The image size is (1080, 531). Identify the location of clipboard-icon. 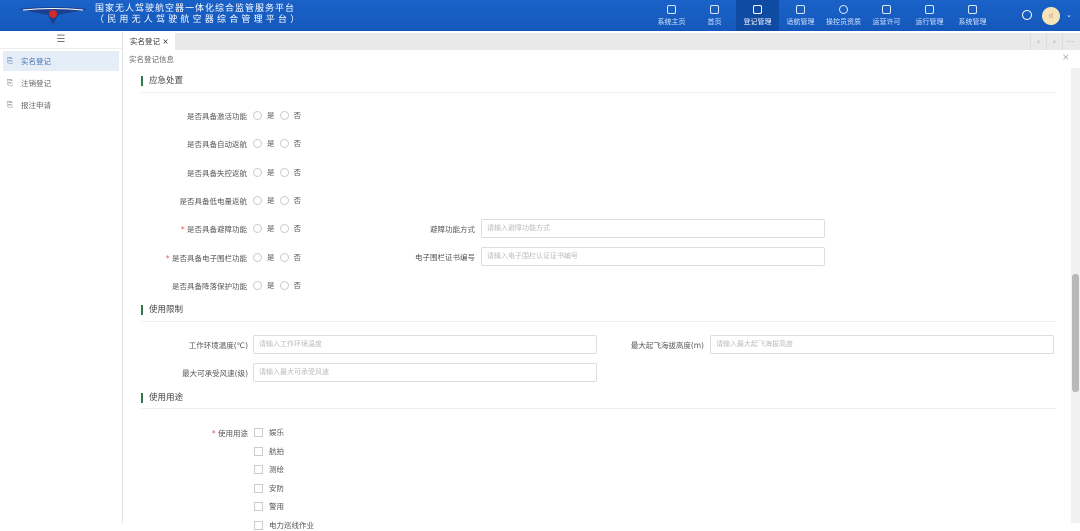
(929, 9).